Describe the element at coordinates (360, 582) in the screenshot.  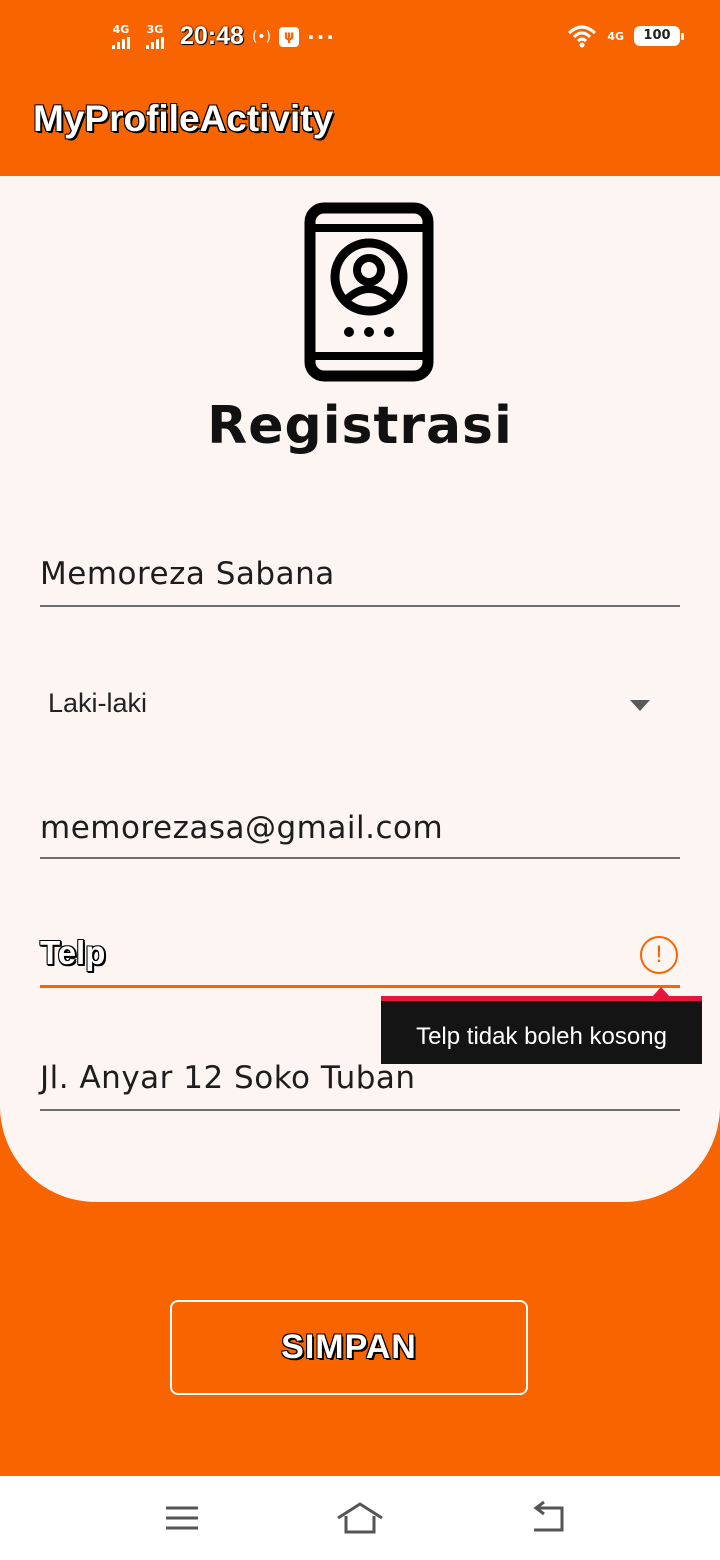
I see `name-field: Memoreza Sabana` at that location.